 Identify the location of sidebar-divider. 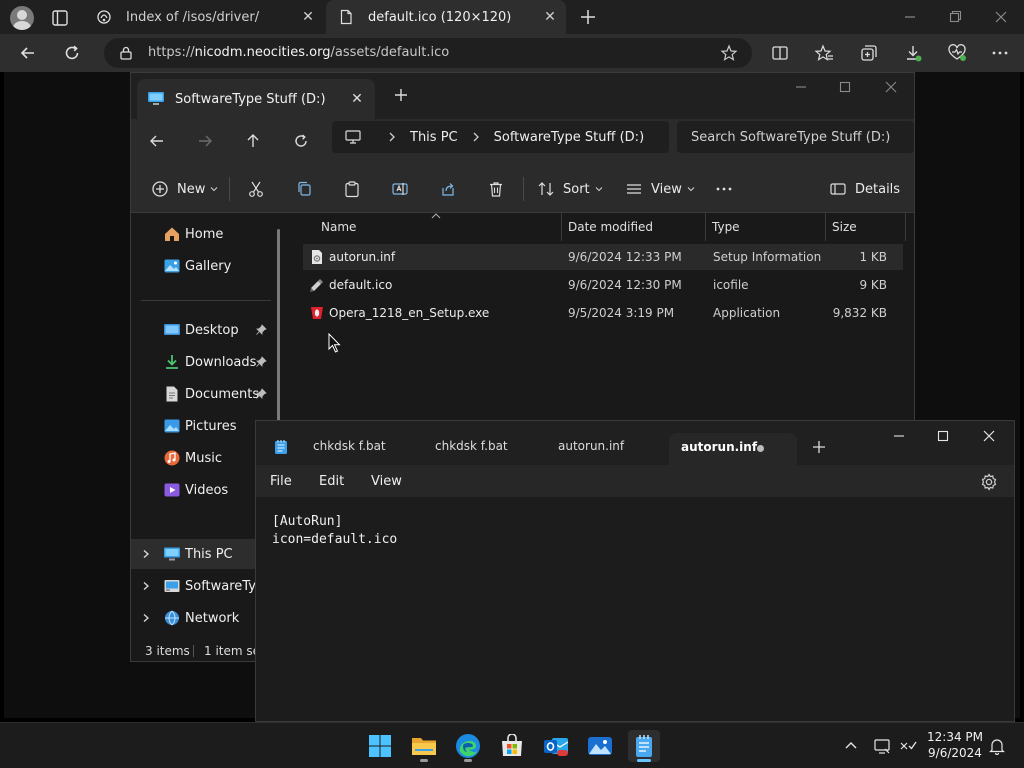
(206, 300).